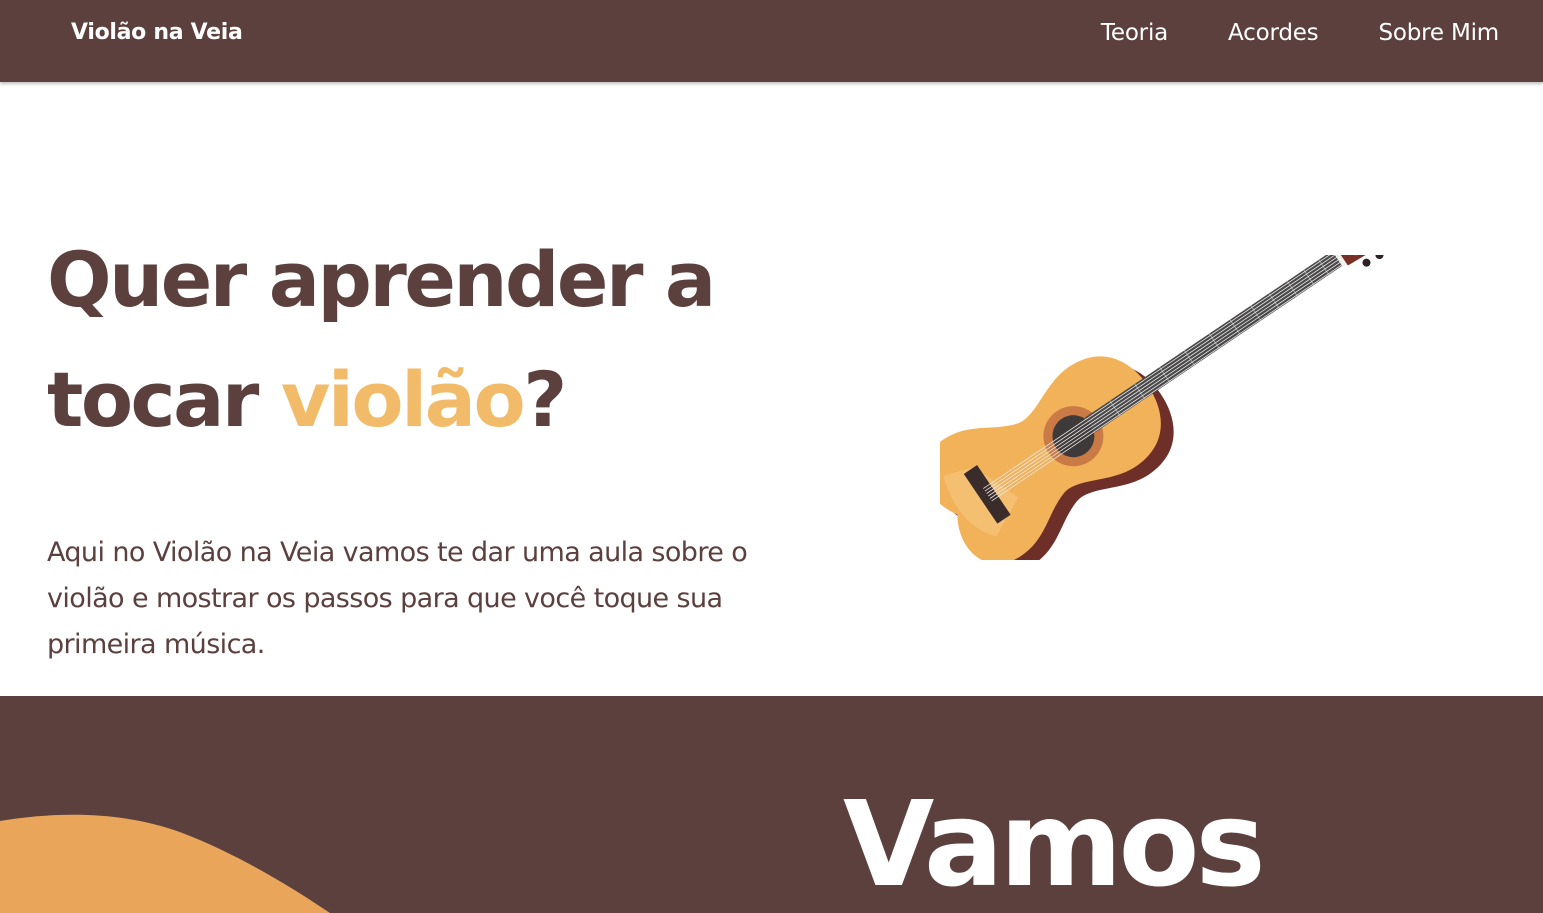 The image size is (1543, 913). I want to click on nav-link-sobre-mim: Sobre Mim, so click(1438, 33).